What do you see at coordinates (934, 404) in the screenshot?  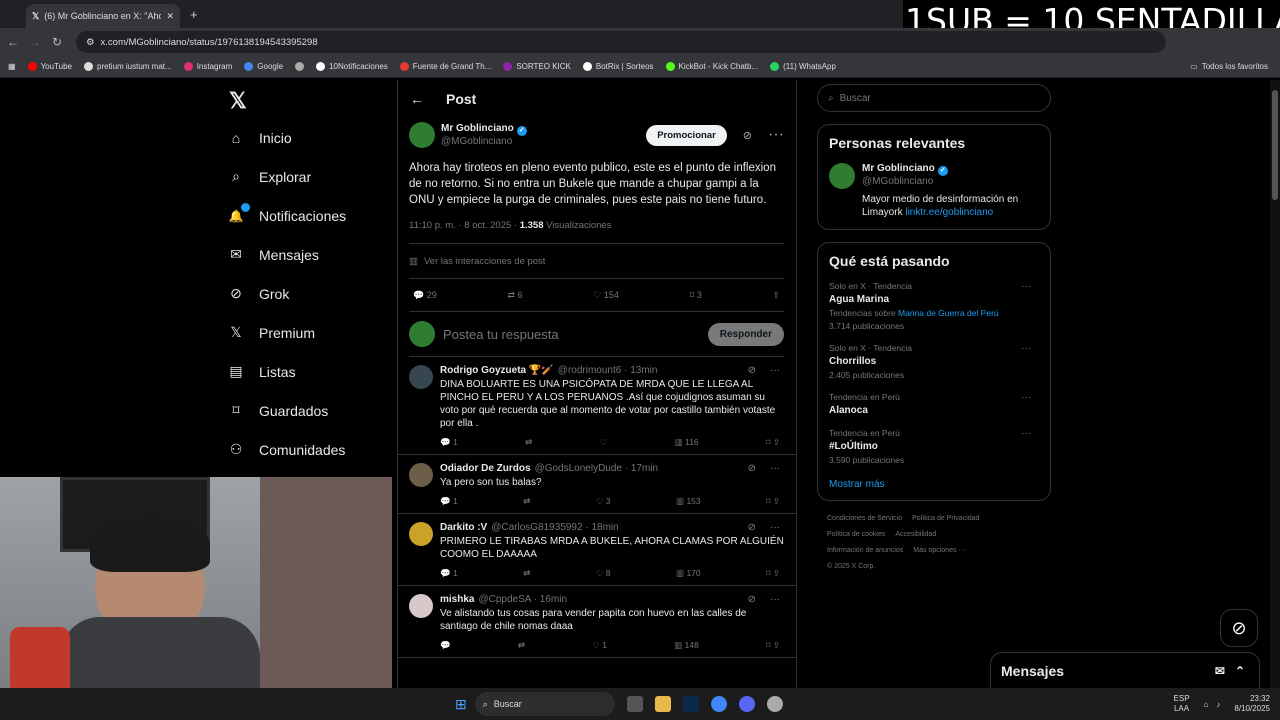 I see `trend-item: Tendencia en Perú Alanoca ···` at bounding box center [934, 404].